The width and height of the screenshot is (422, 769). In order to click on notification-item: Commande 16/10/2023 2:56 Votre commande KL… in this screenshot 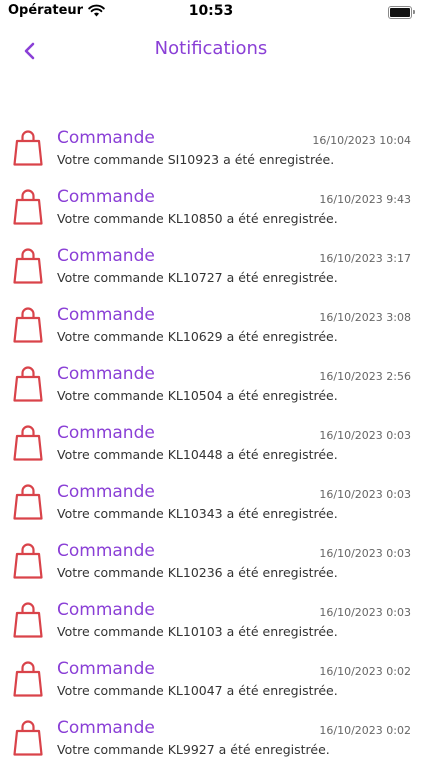, I will do `click(211, 385)`.